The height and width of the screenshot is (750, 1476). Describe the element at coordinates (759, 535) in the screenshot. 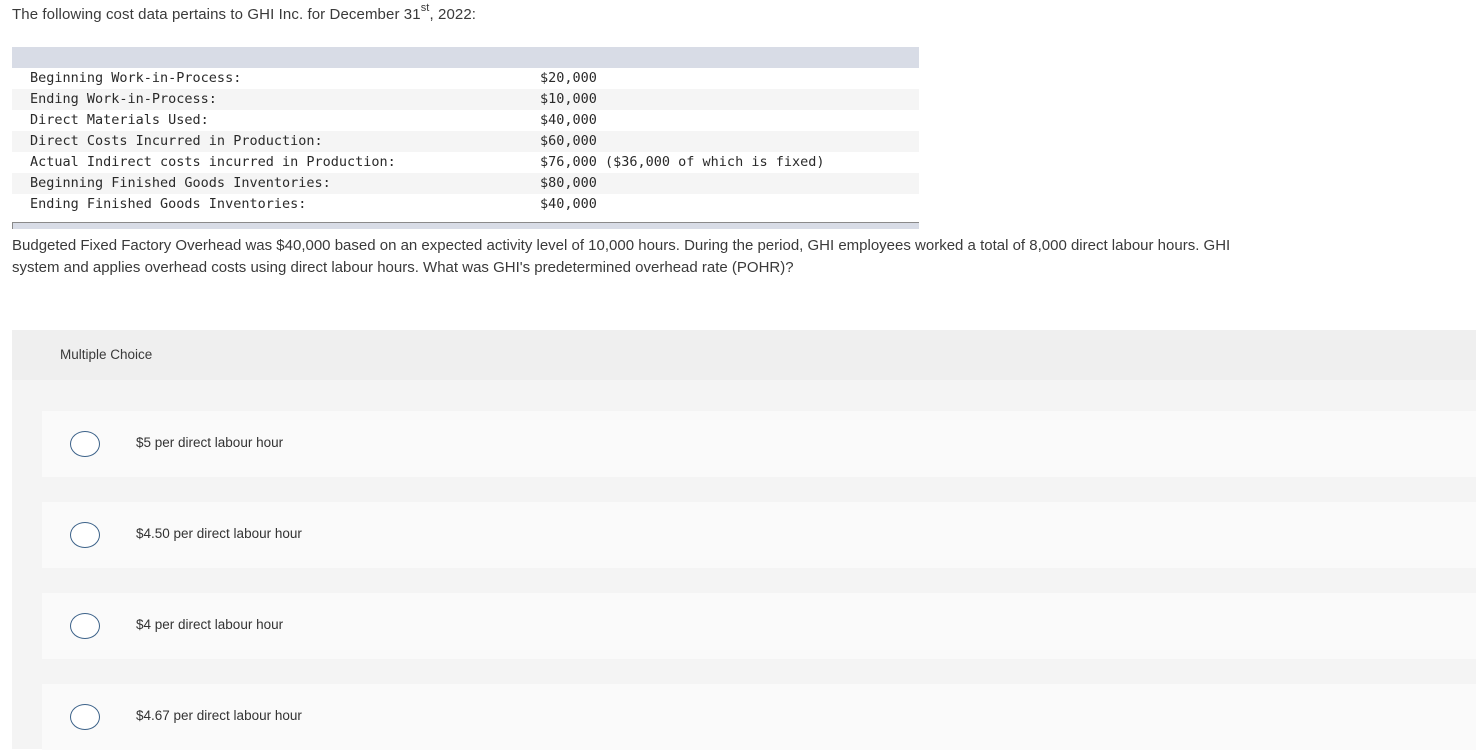

I see `answer-option: $4.50 per direct labour hour` at that location.